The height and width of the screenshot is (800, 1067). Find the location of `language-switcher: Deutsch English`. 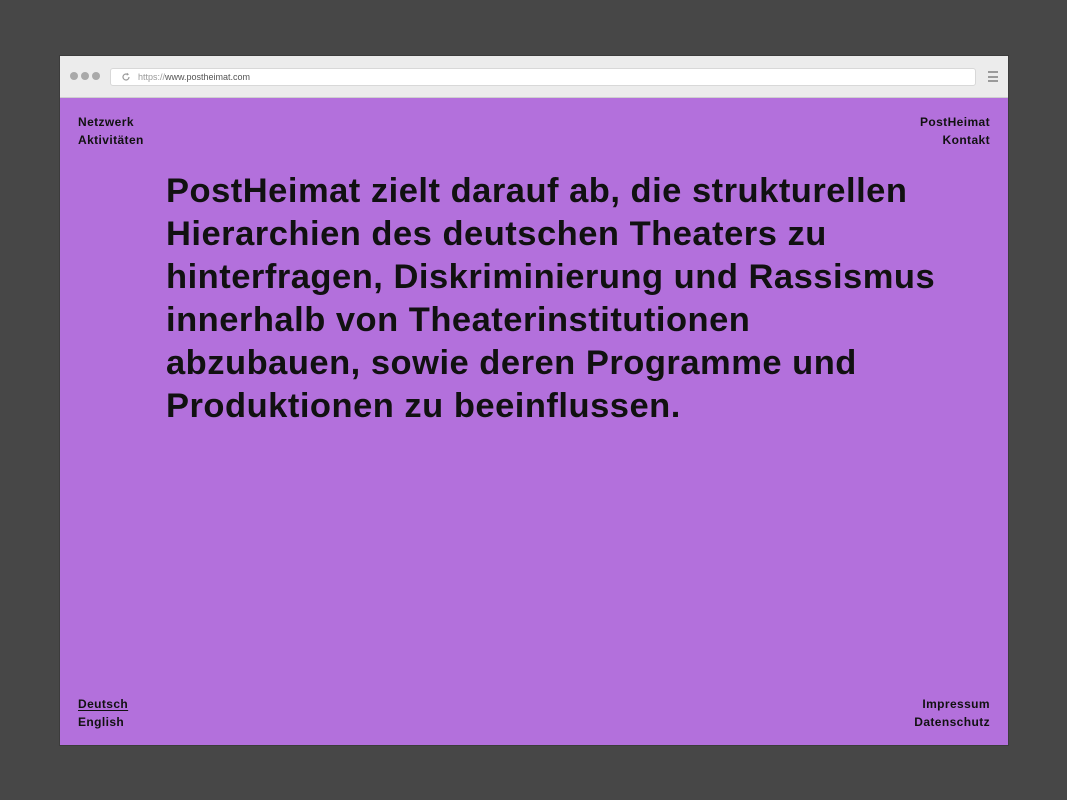

language-switcher: Deutsch English is located at coordinates (103, 713).